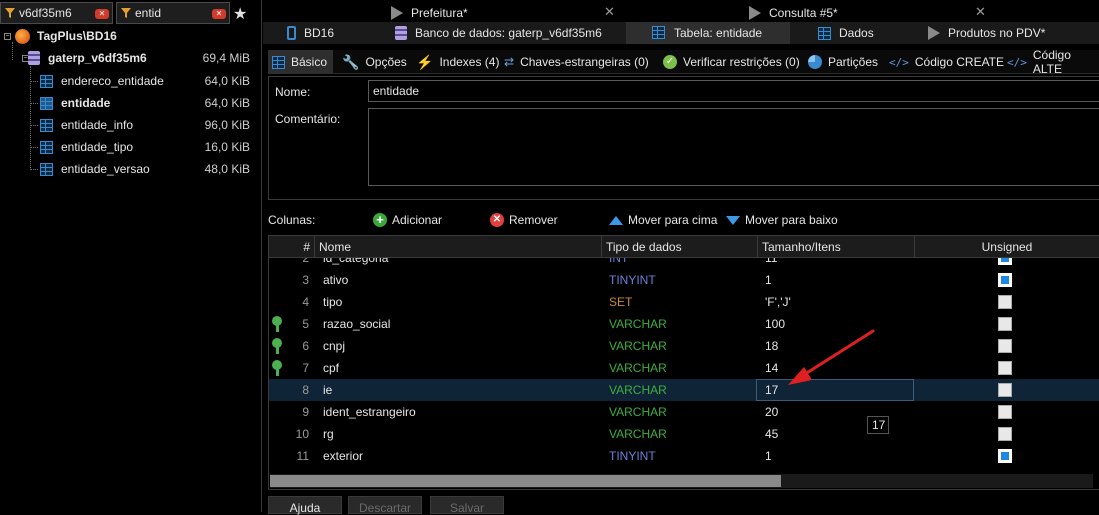  I want to click on row-number: 7, so click(289, 368).